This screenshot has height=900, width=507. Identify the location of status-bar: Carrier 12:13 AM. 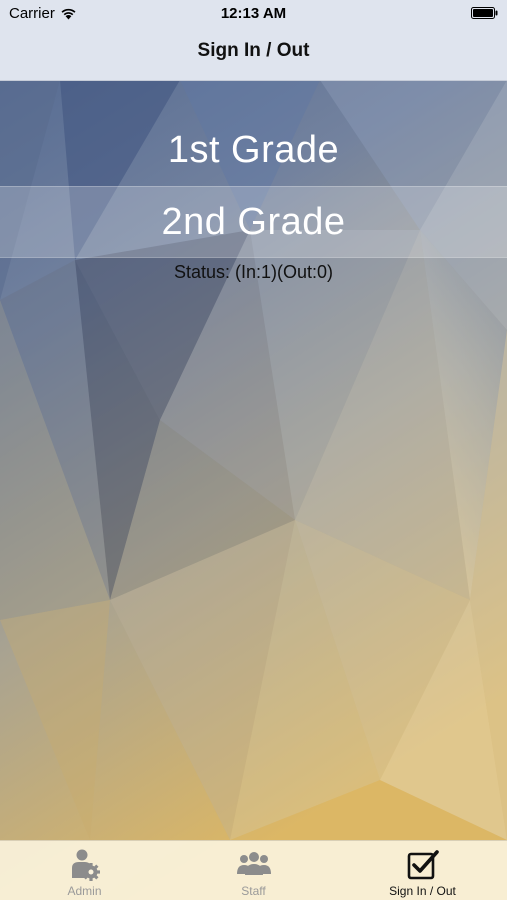
(253, 14).